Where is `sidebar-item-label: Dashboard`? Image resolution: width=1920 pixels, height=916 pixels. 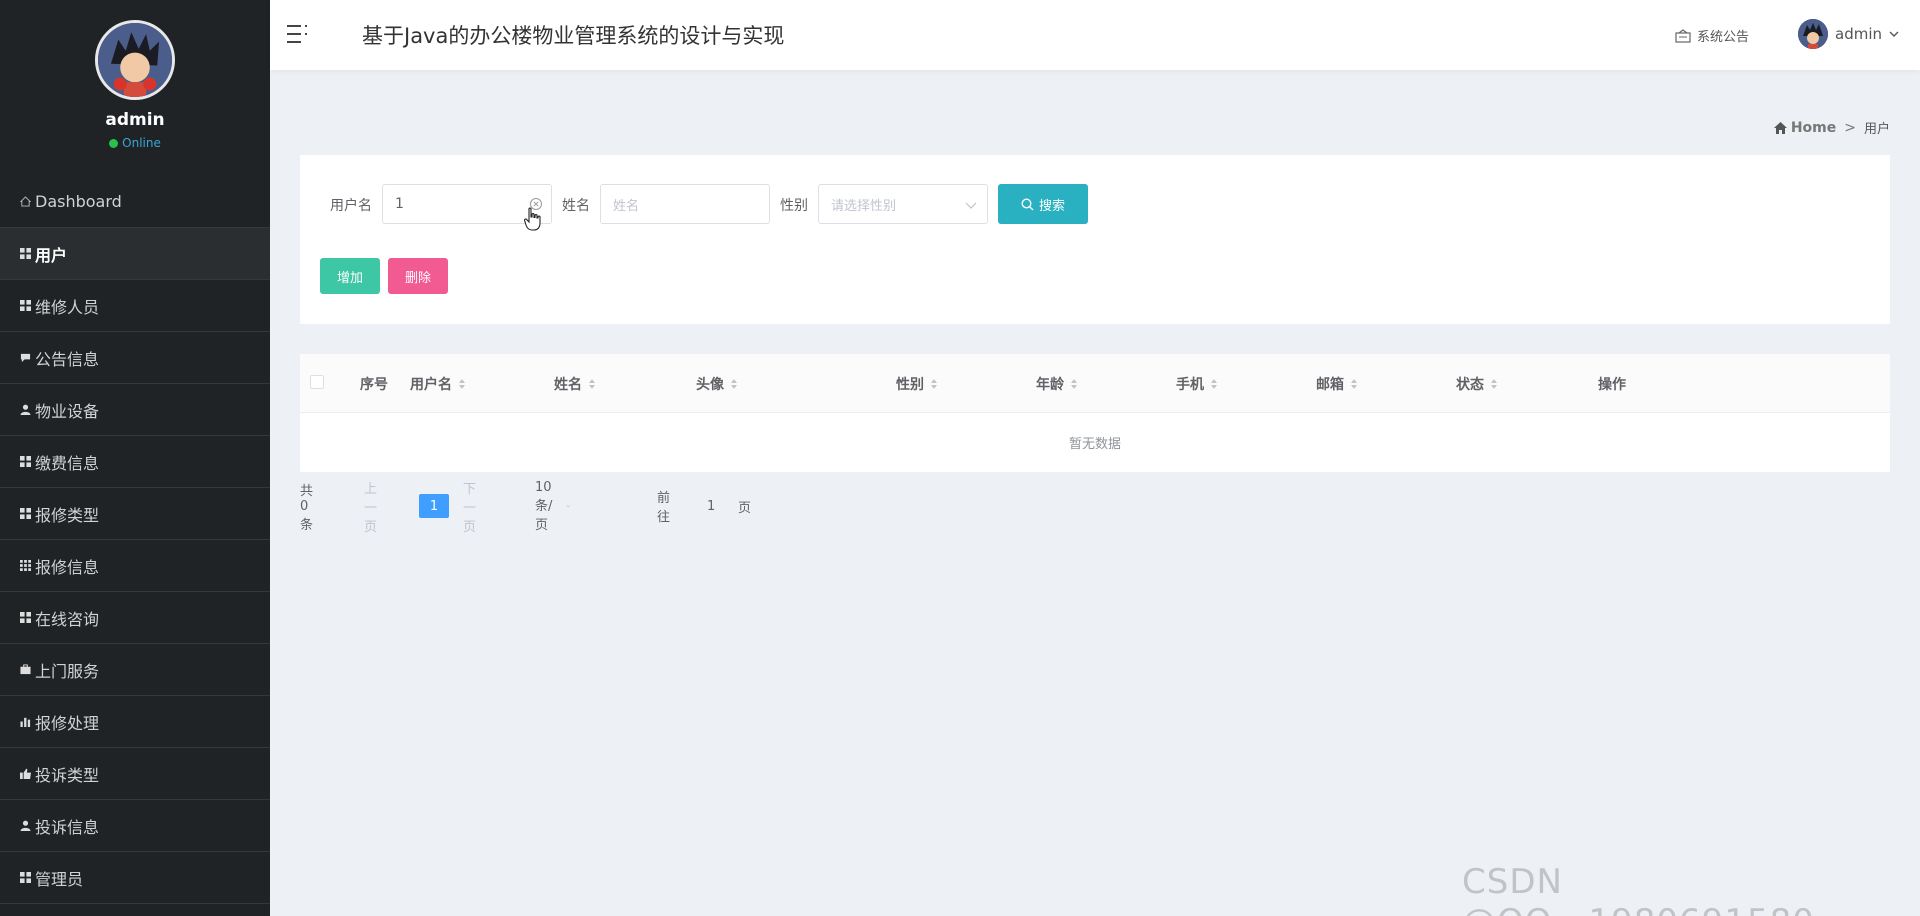
sidebar-item-label: Dashboard is located at coordinates (78, 201).